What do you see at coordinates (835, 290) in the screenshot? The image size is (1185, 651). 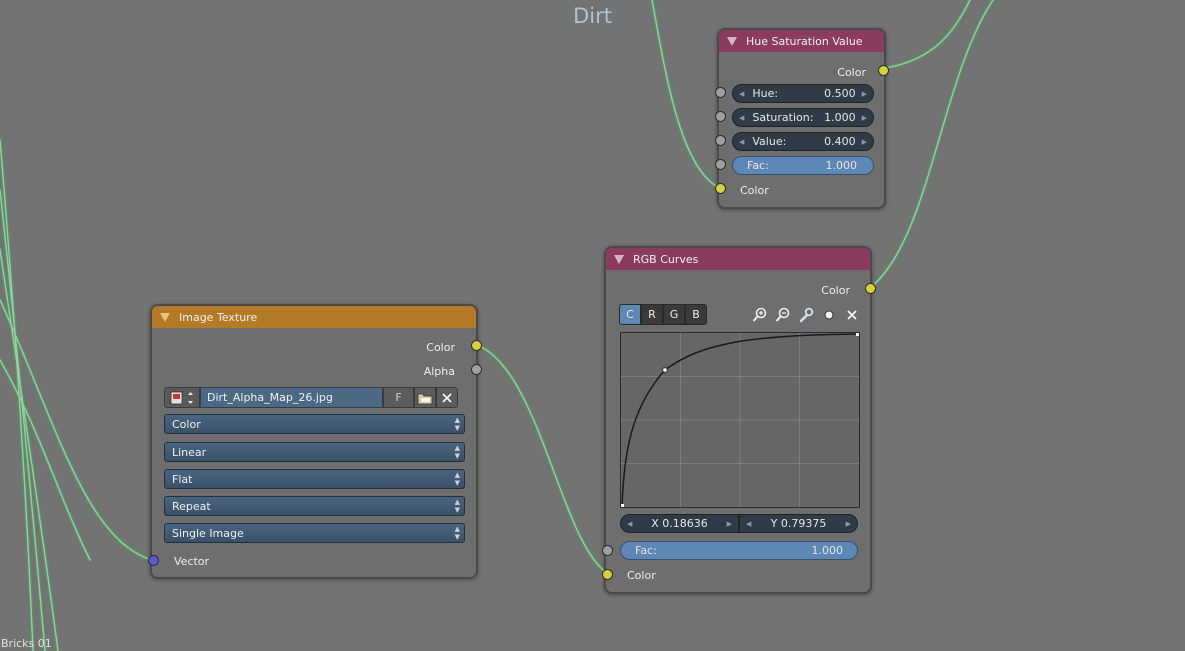 I see `rgb-curves-output-color-label: Color` at bounding box center [835, 290].